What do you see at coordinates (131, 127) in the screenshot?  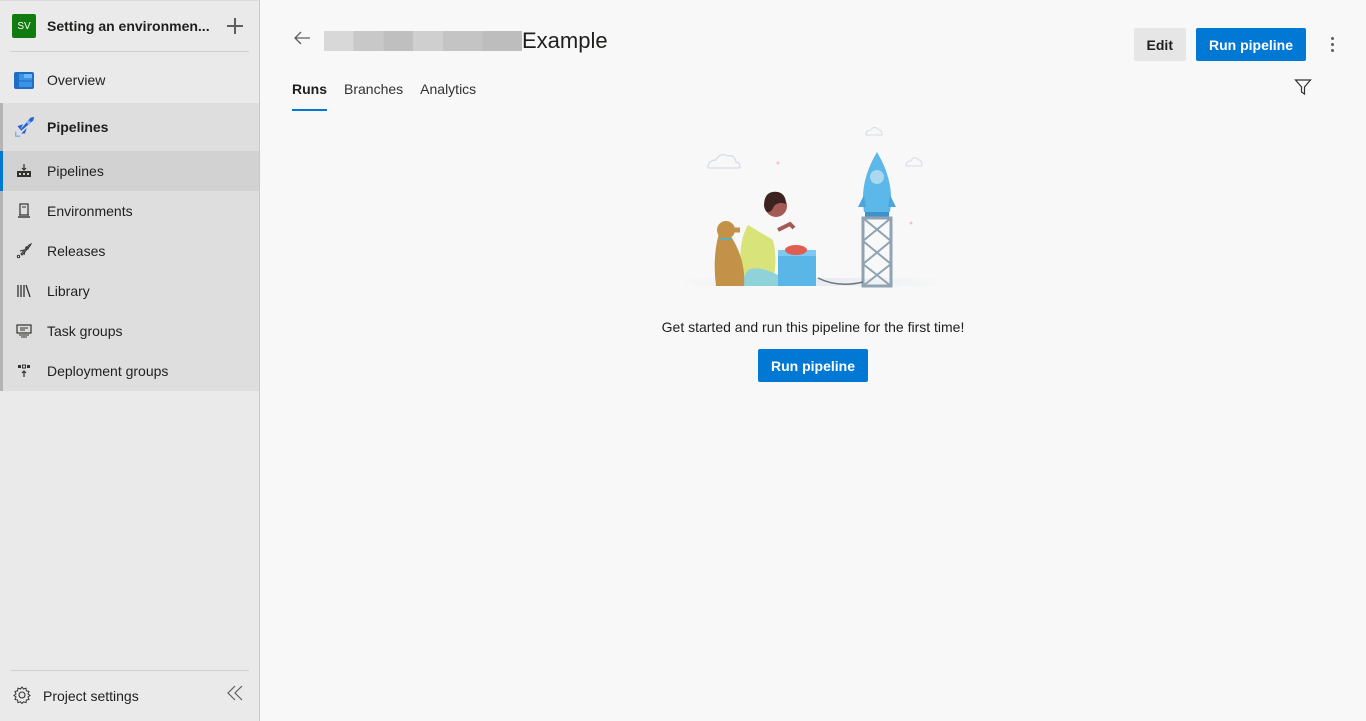 I see `sidebar-group-header-pipelines: Pipelines` at bounding box center [131, 127].